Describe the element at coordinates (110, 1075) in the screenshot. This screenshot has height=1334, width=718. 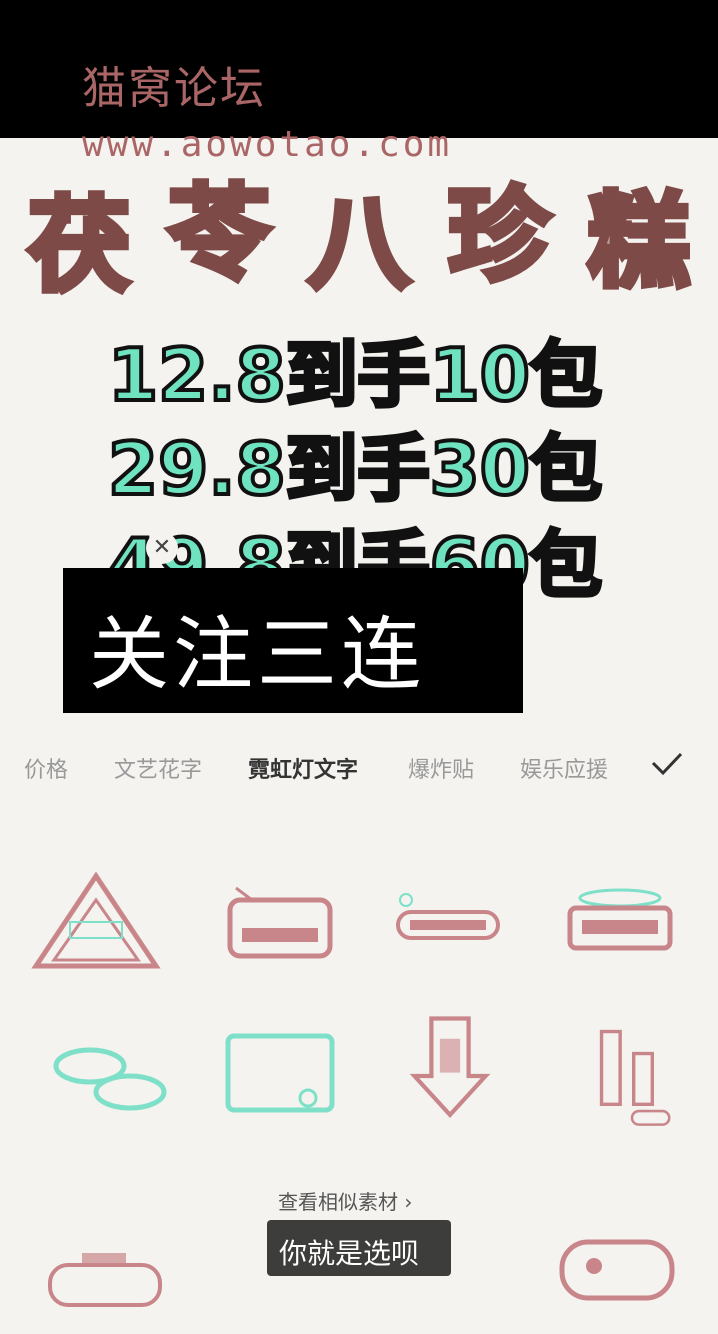
I see `sticker-neon-teal-text` at that location.